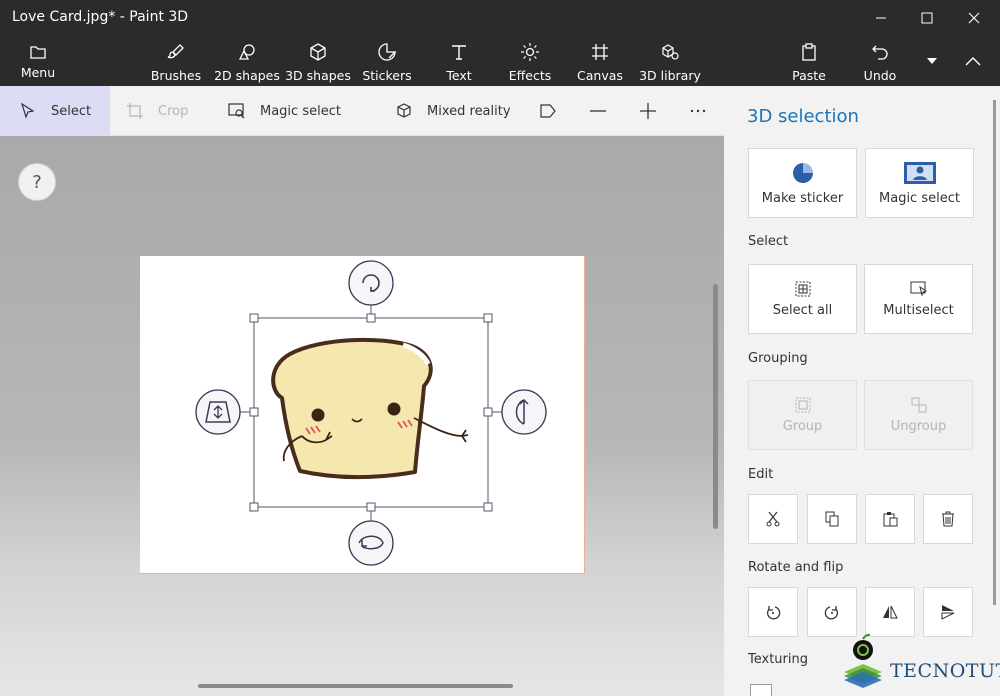  What do you see at coordinates (387, 61) in the screenshot?
I see `stickers-button: Stickers` at bounding box center [387, 61].